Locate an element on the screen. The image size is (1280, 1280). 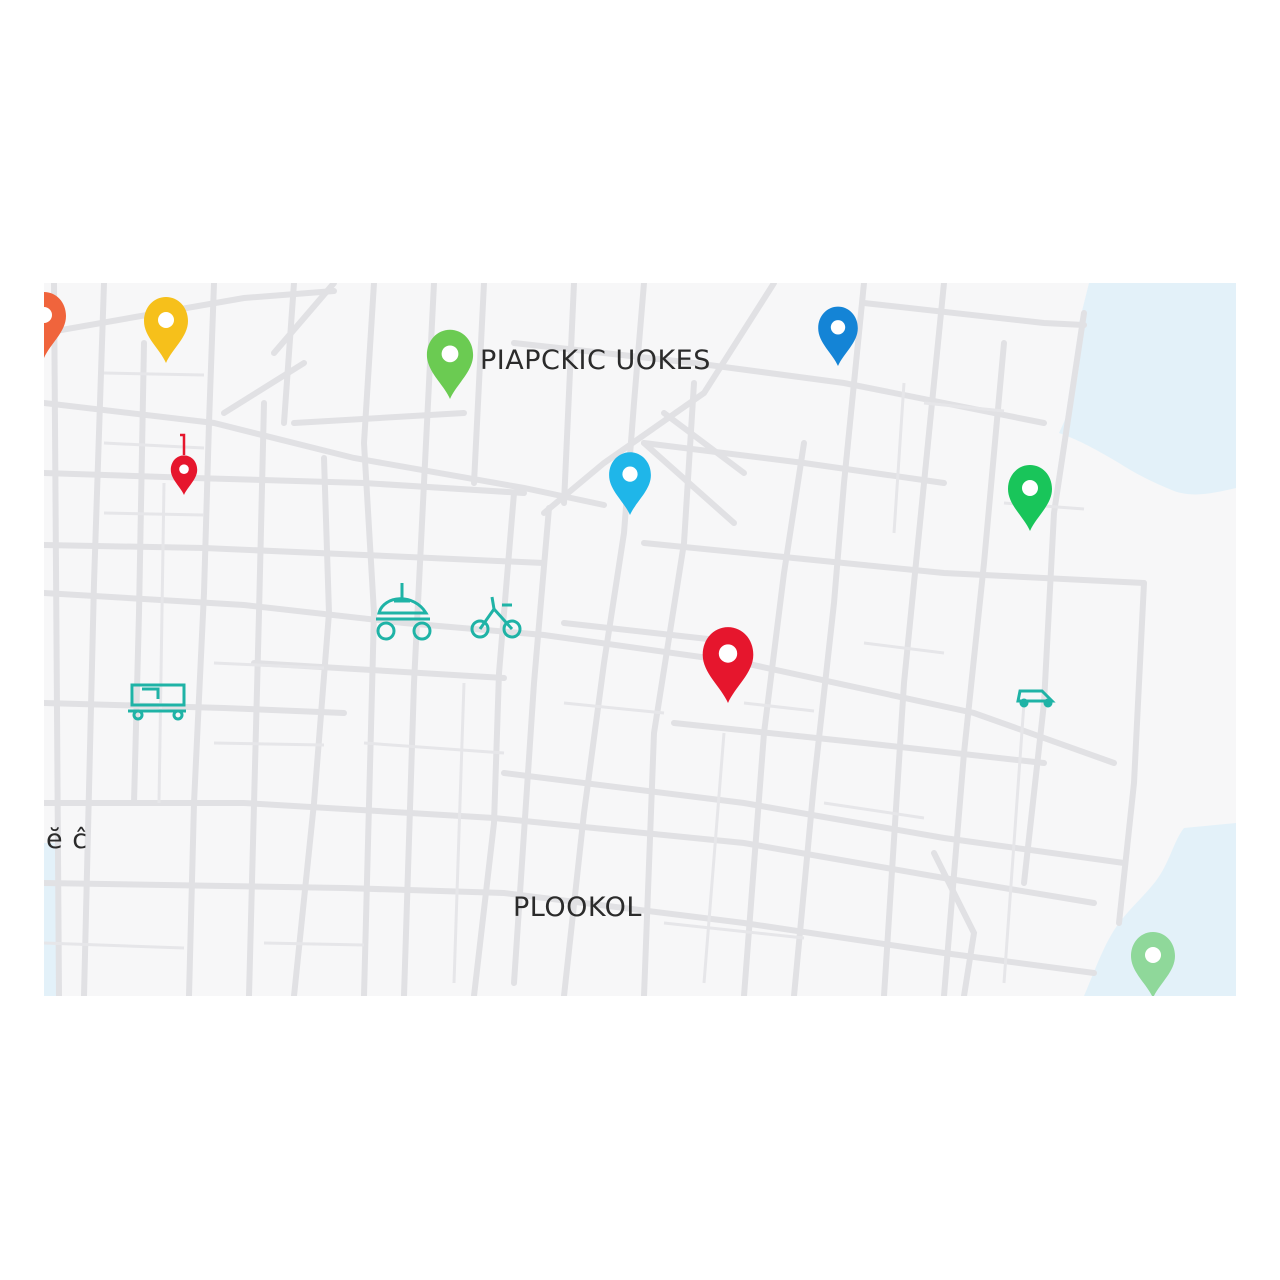
dark-green-pin is located at coordinates (1030, 498).